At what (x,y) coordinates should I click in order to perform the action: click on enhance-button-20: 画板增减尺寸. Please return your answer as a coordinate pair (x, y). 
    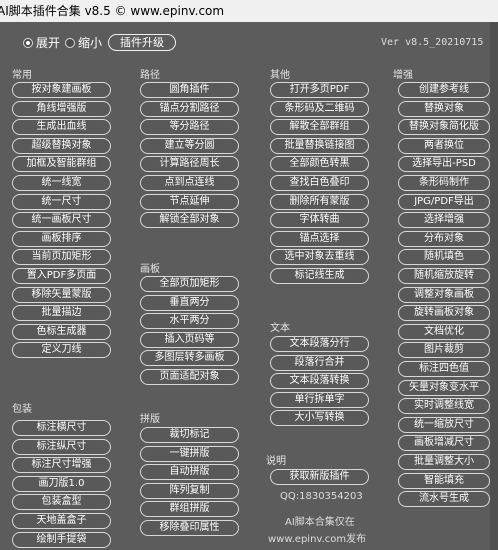
    Looking at the image, I should click on (444, 443).